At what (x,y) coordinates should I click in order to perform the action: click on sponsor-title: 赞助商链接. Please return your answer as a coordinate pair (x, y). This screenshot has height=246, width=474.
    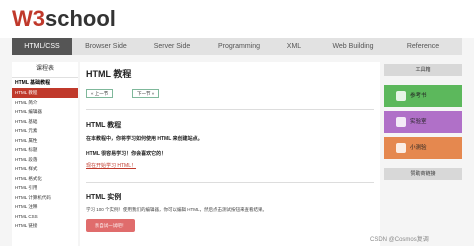
    Looking at the image, I should click on (423, 174).